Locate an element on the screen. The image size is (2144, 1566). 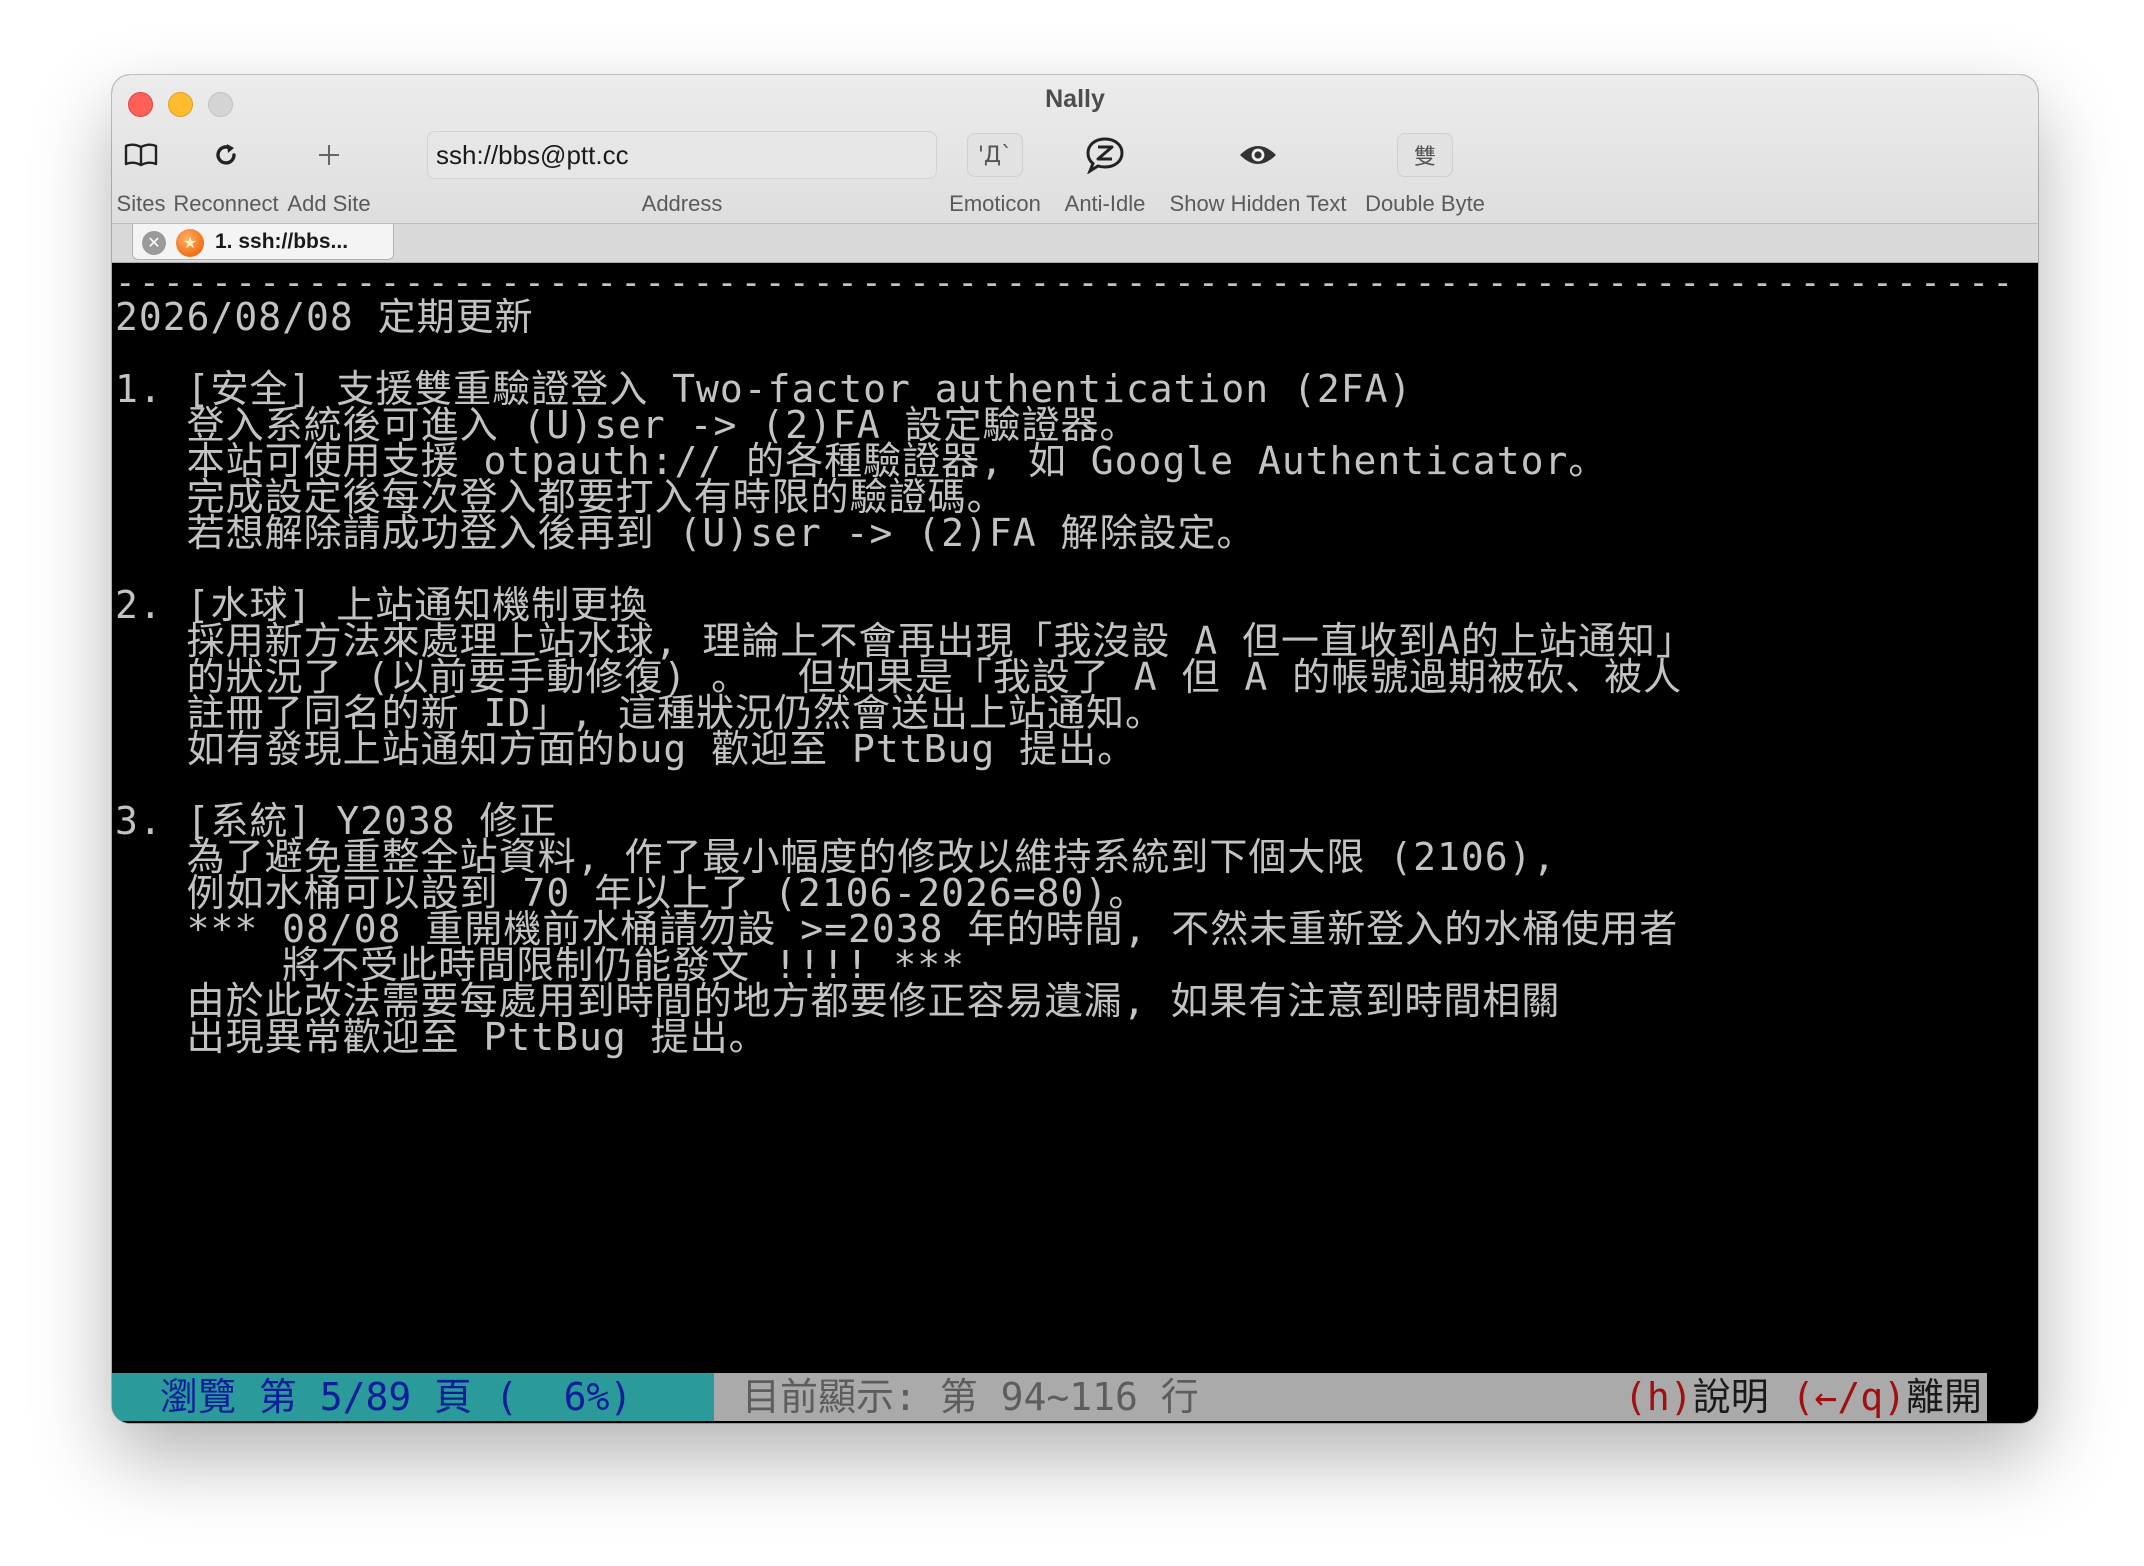
tab-close-icon: ✕ is located at coordinates (154, 243).